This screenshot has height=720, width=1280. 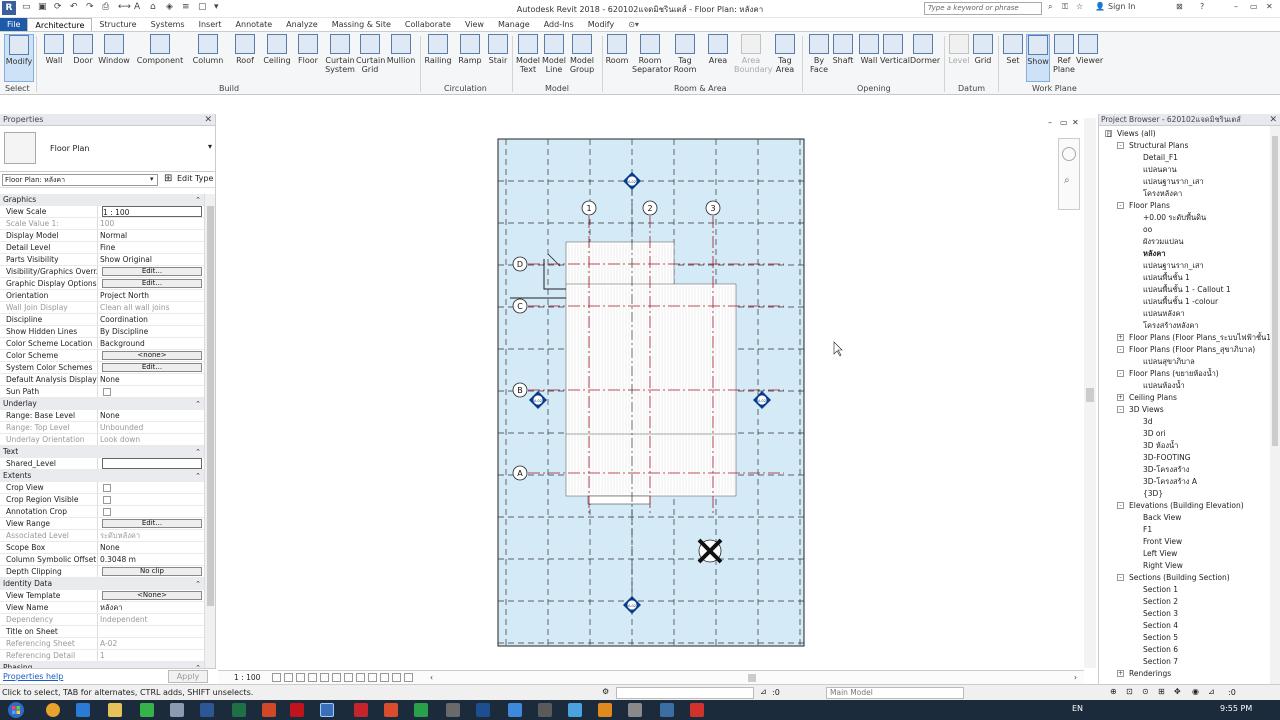 I want to click on circulation-stair-button: Stair, so click(x=498, y=58).